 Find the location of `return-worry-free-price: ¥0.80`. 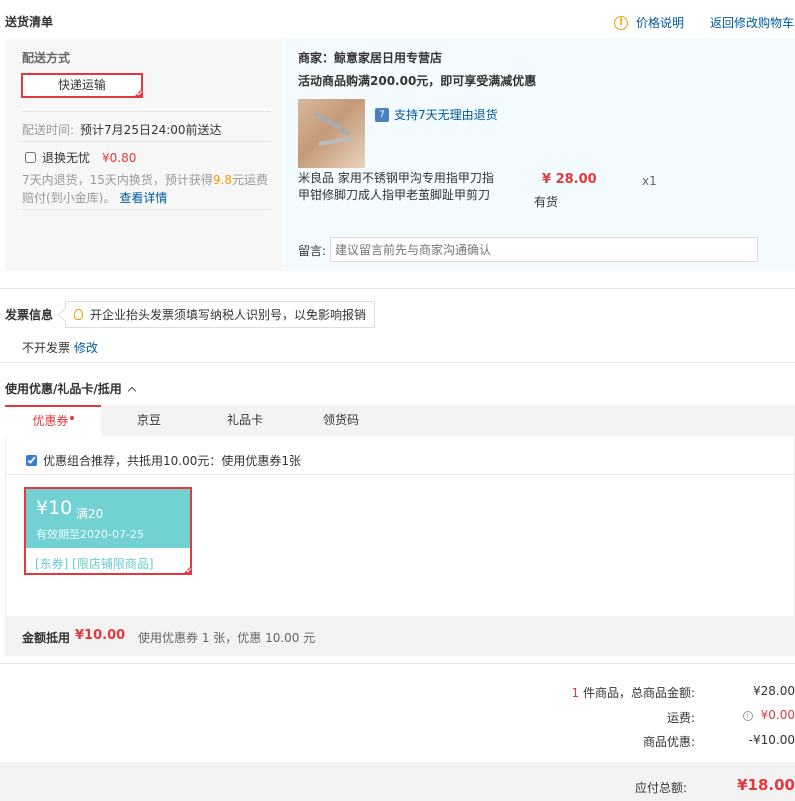

return-worry-free-price: ¥0.80 is located at coordinates (119, 157).